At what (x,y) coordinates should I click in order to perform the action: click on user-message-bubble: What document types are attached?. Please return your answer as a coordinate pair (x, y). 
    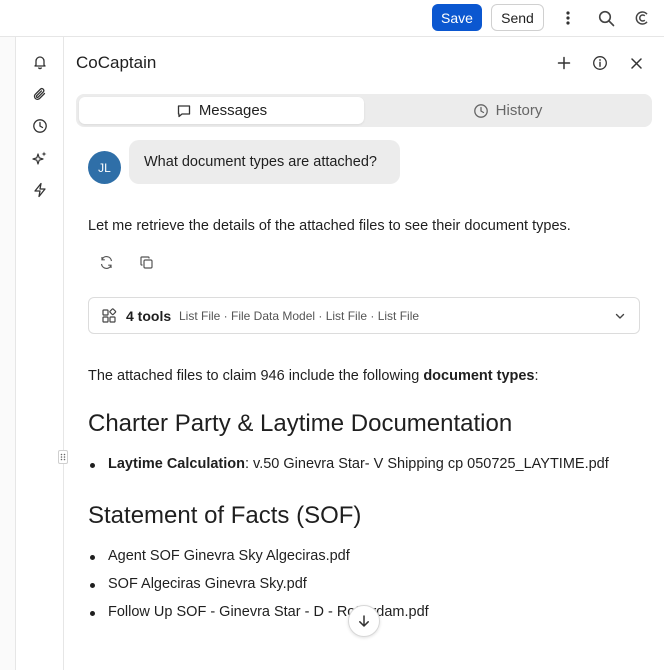
    Looking at the image, I should click on (264, 162).